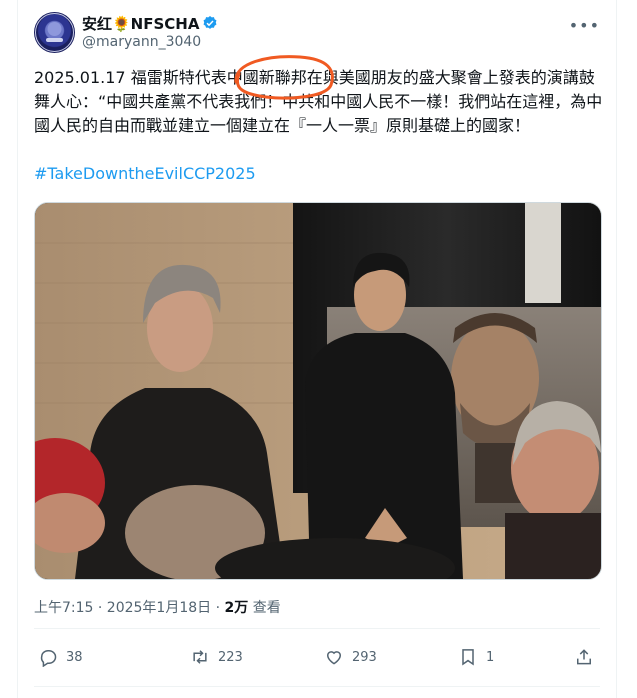  Describe the element at coordinates (145, 173) in the screenshot. I see `hashtag-link: #TakeDowntheEvilCCP2025` at that location.